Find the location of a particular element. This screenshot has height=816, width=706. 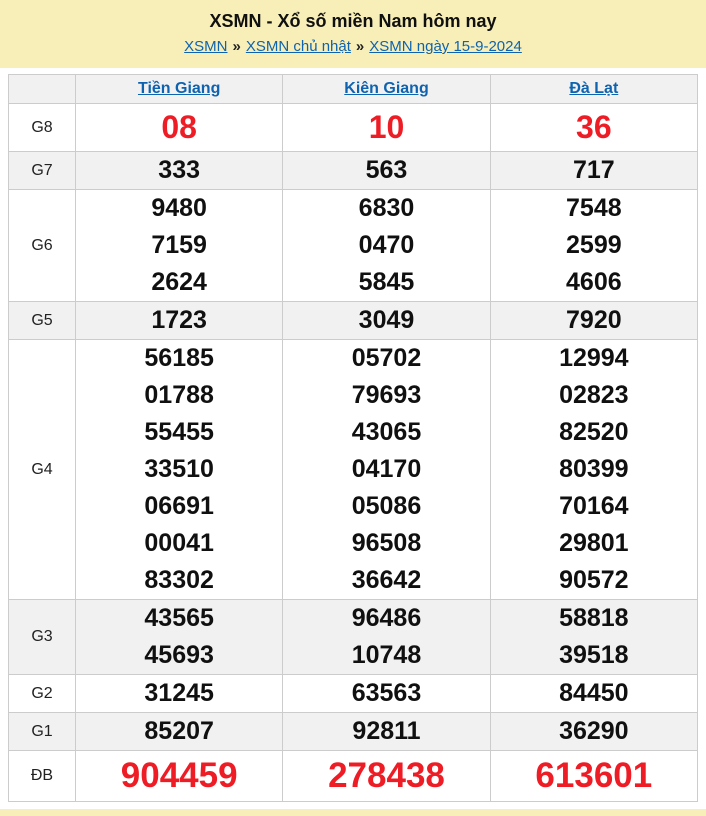

result-number: 36290 is located at coordinates (594, 731).